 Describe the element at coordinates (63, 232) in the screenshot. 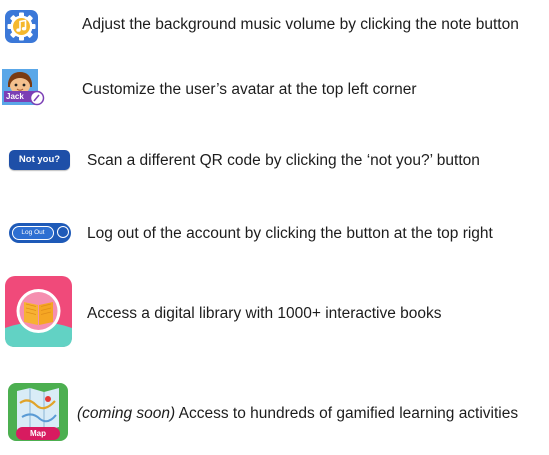

I see `power-icon` at that location.